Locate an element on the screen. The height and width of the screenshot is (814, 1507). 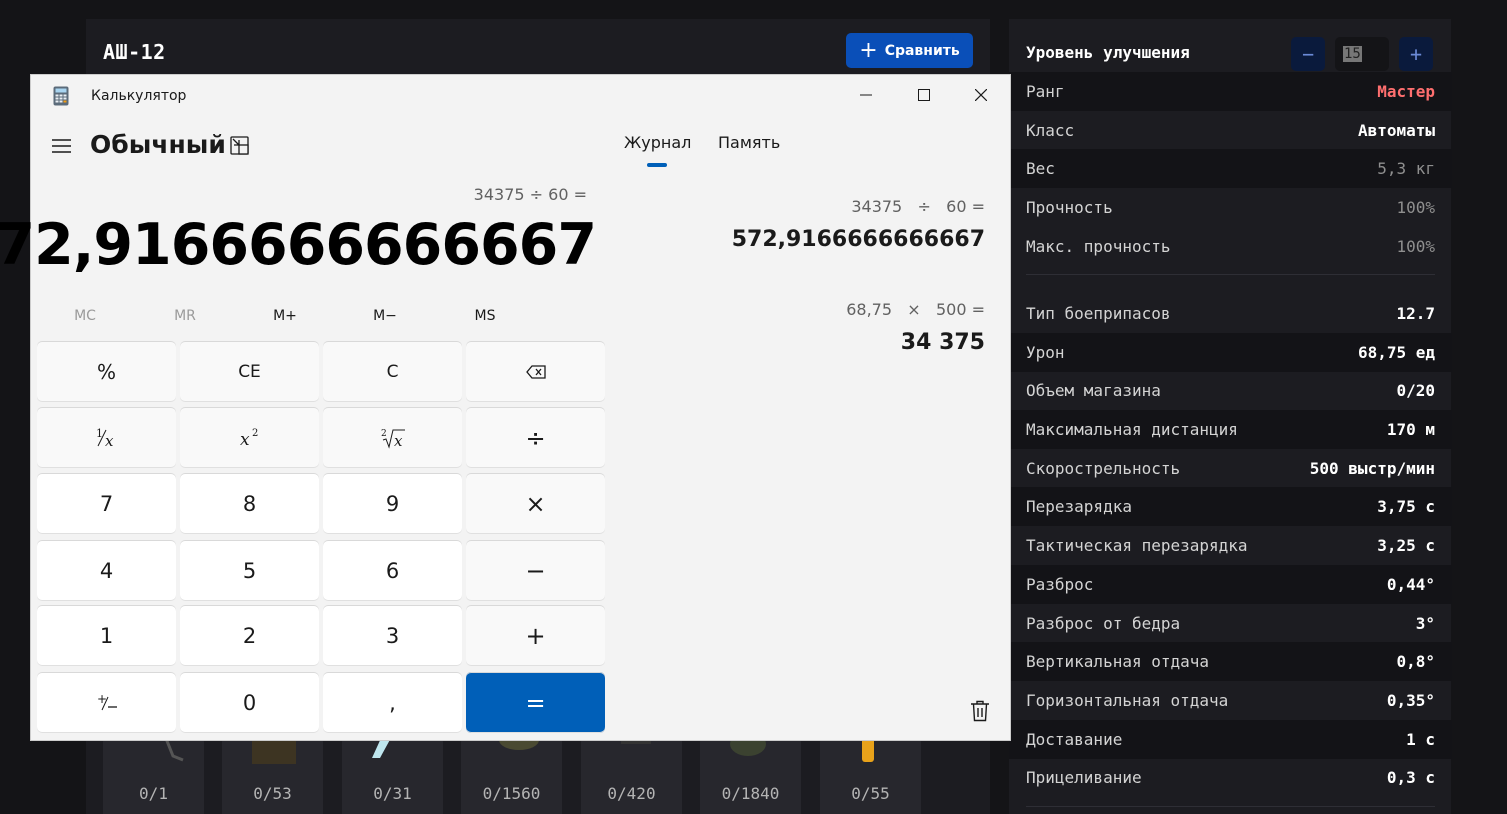
memory-recall-button: MR is located at coordinates (185, 316).